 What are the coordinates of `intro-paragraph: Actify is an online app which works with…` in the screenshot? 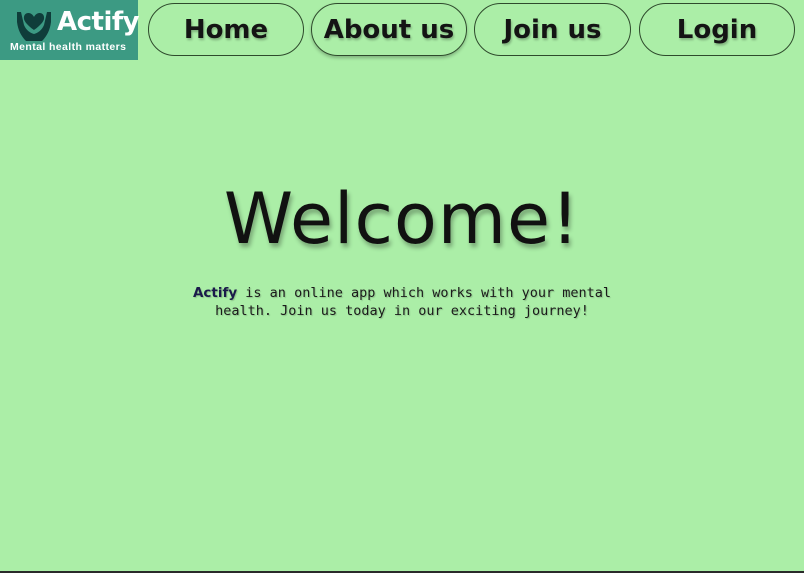 It's located at (402, 302).